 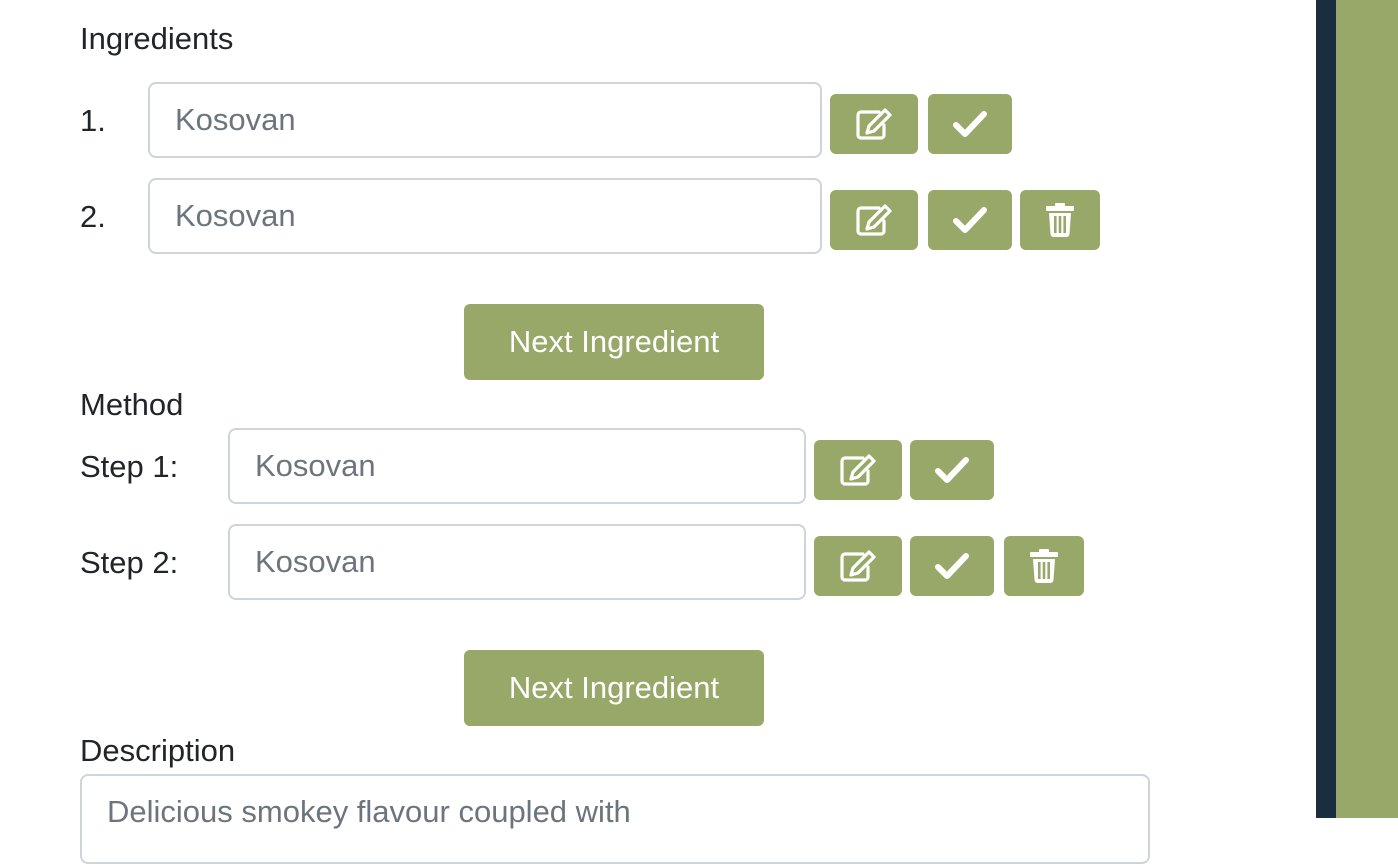 I want to click on ingredient-number-1: 1., so click(x=93, y=120).